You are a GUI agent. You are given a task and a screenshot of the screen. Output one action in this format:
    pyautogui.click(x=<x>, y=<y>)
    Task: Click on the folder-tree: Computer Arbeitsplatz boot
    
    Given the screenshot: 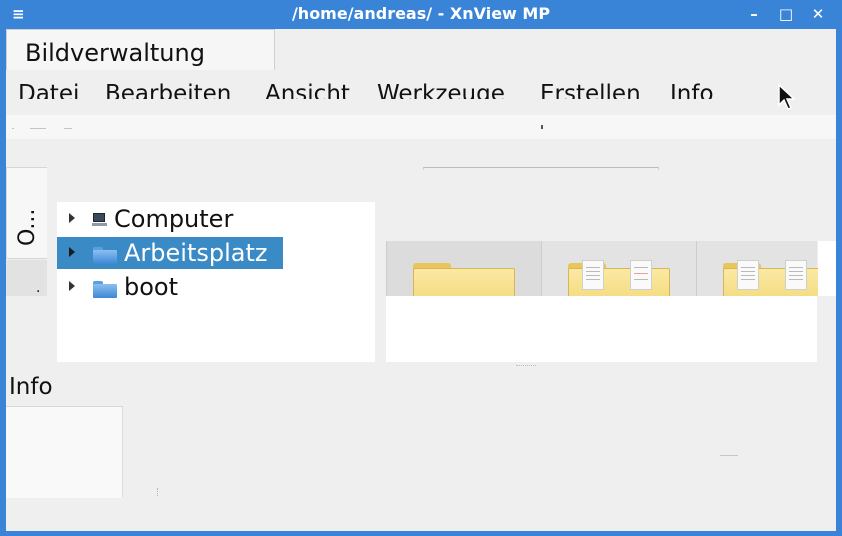 What is the action you would take?
    pyautogui.click(x=216, y=282)
    